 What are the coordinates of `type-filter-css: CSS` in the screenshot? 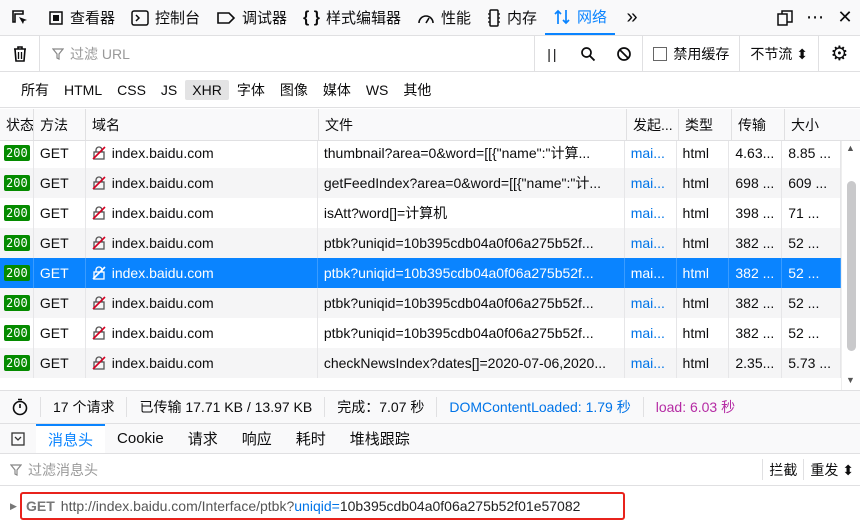 It's located at (131, 90).